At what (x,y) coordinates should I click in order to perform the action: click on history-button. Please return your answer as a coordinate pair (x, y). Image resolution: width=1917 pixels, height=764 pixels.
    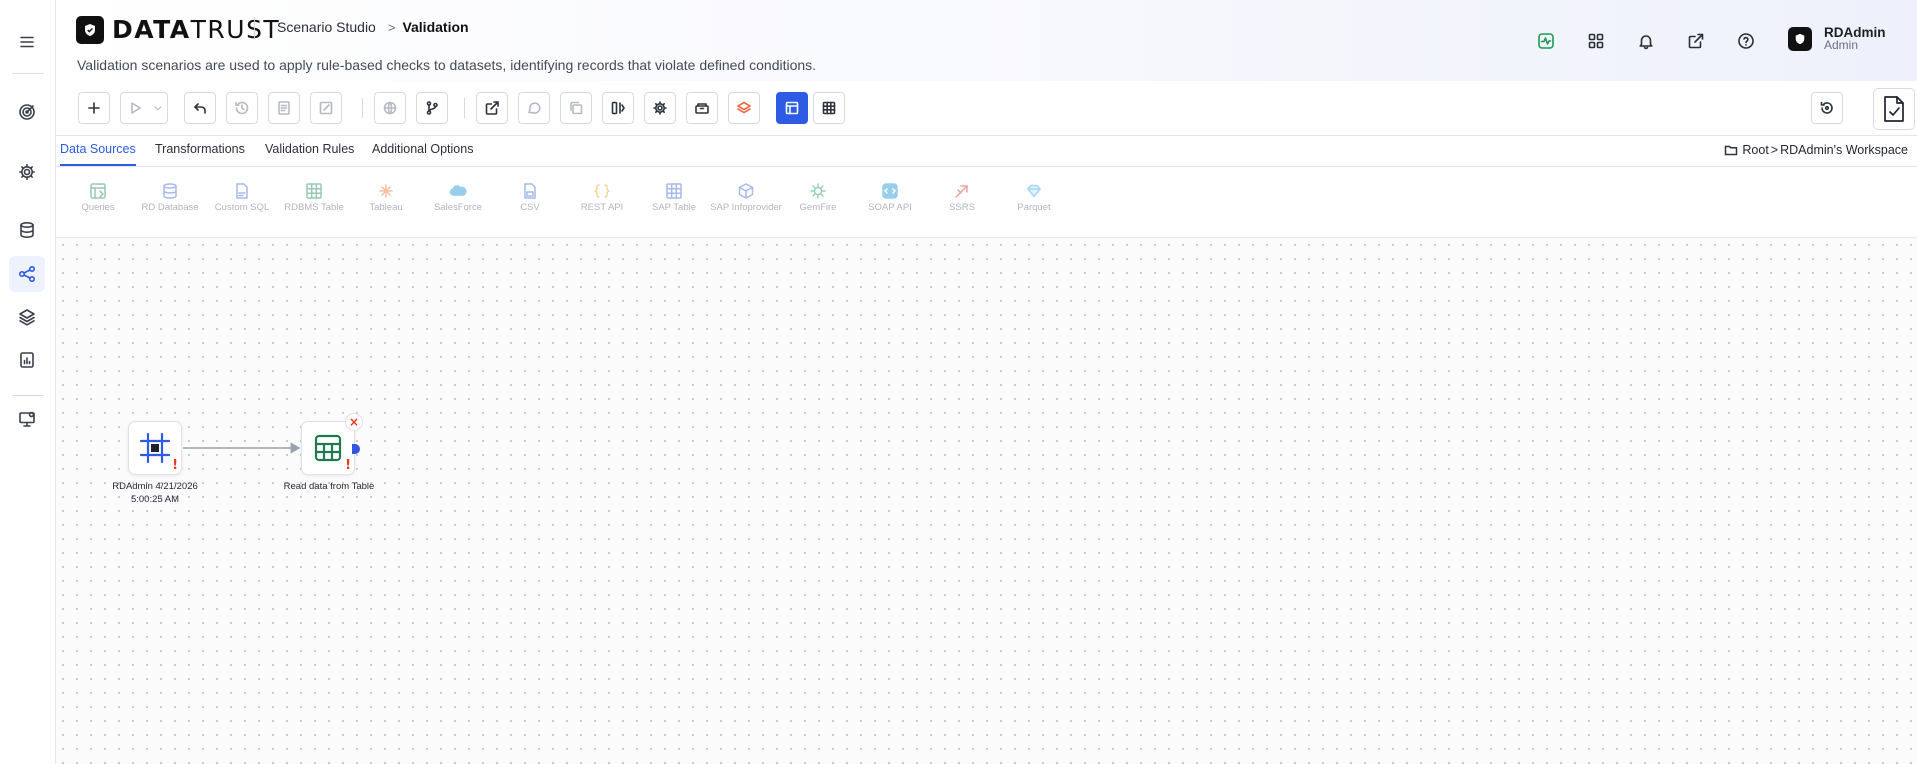
    Looking at the image, I should click on (242, 108).